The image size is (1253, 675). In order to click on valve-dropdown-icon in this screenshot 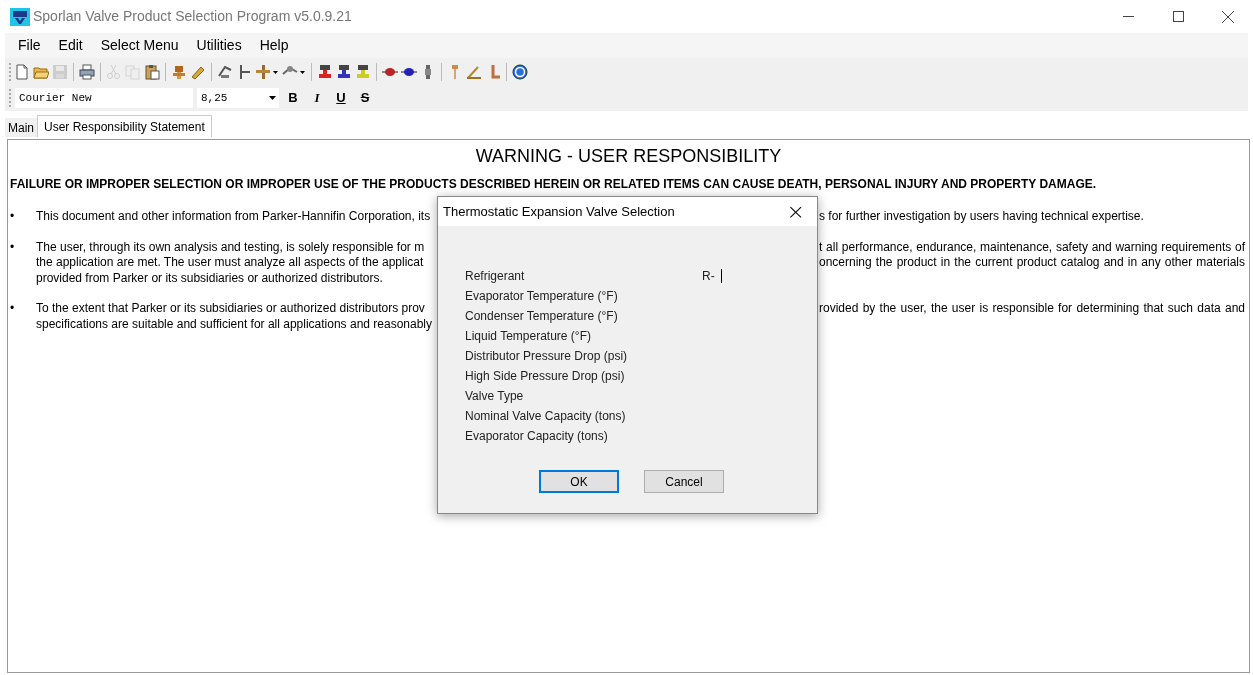, I will do `click(267, 71)`.